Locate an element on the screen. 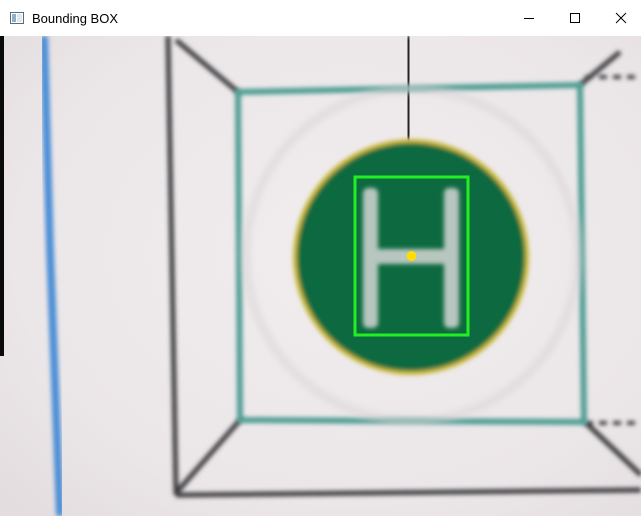  close-icon is located at coordinates (621, 18).